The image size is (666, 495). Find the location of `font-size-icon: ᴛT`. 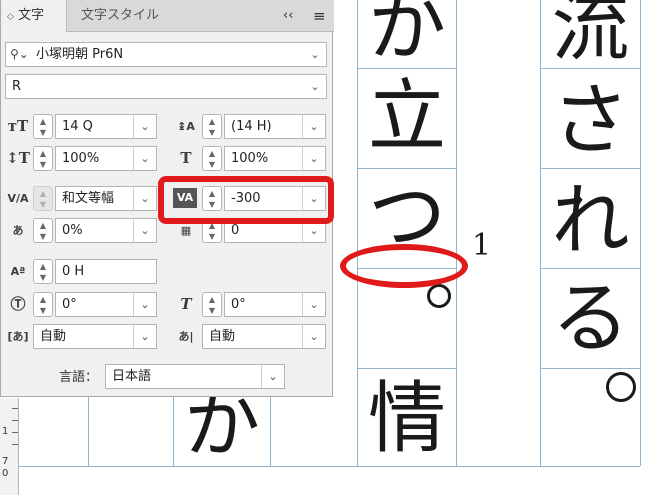

font-size-icon: ᴛT is located at coordinates (18, 126).